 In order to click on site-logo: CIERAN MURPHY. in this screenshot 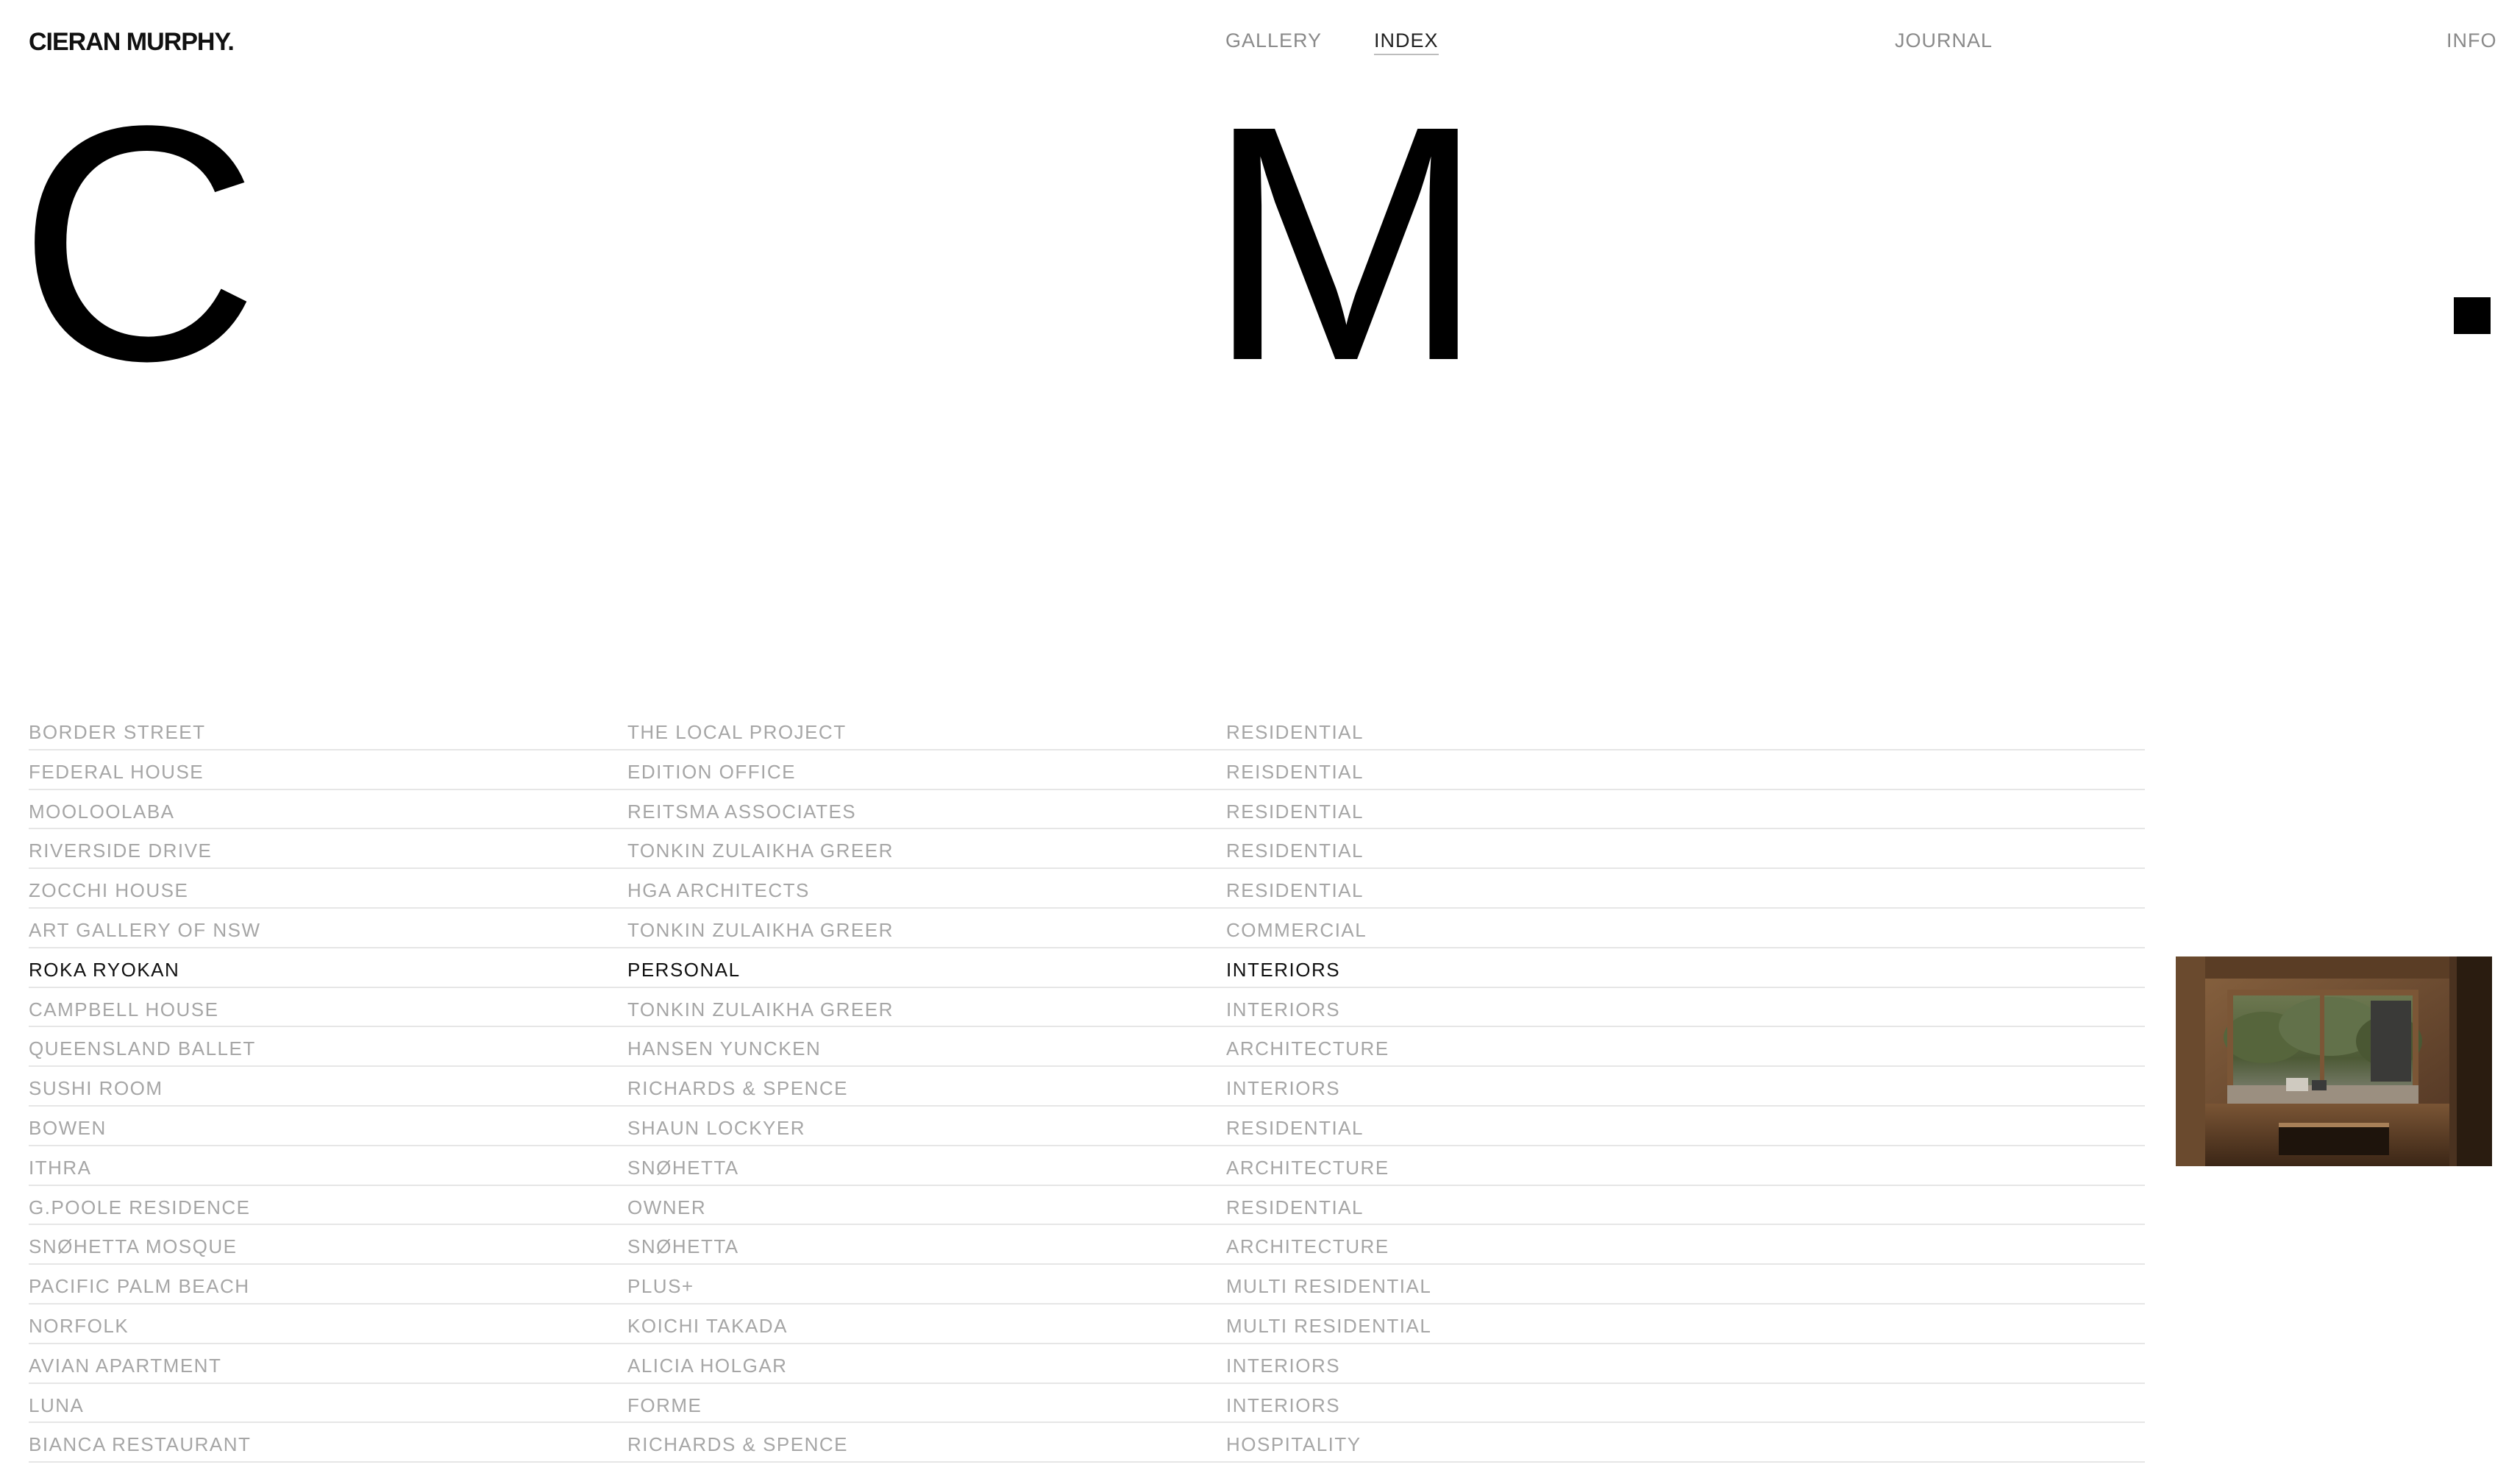, I will do `click(132, 42)`.